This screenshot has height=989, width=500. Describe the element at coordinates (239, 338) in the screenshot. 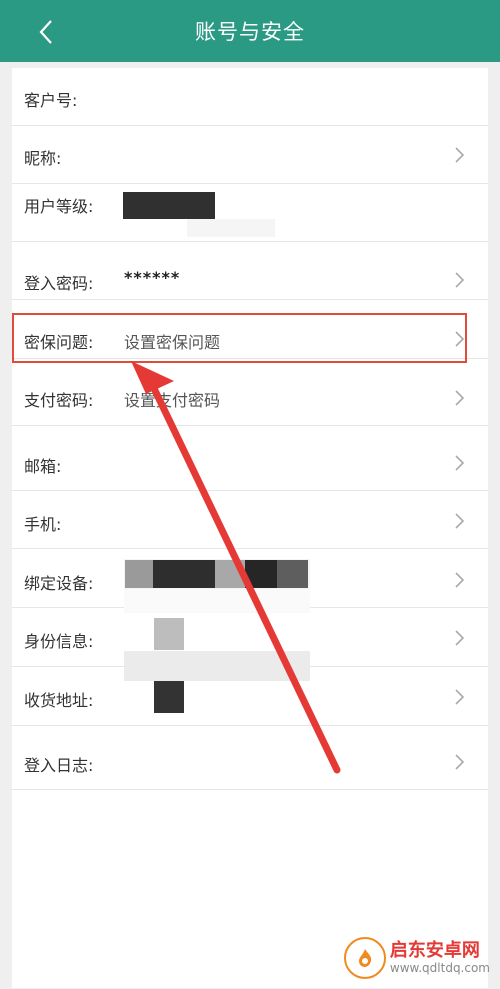

I see `highlight-box` at that location.